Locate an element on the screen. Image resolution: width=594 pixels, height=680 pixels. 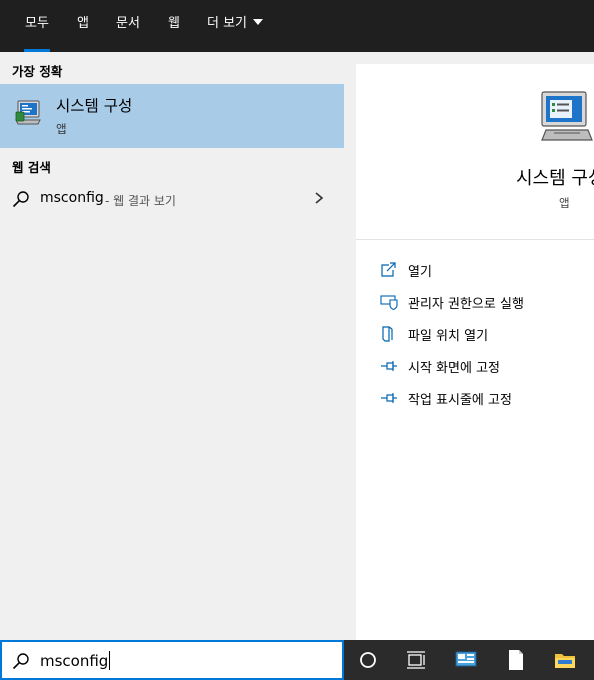
tab-all: 모두 is located at coordinates (37, 26).